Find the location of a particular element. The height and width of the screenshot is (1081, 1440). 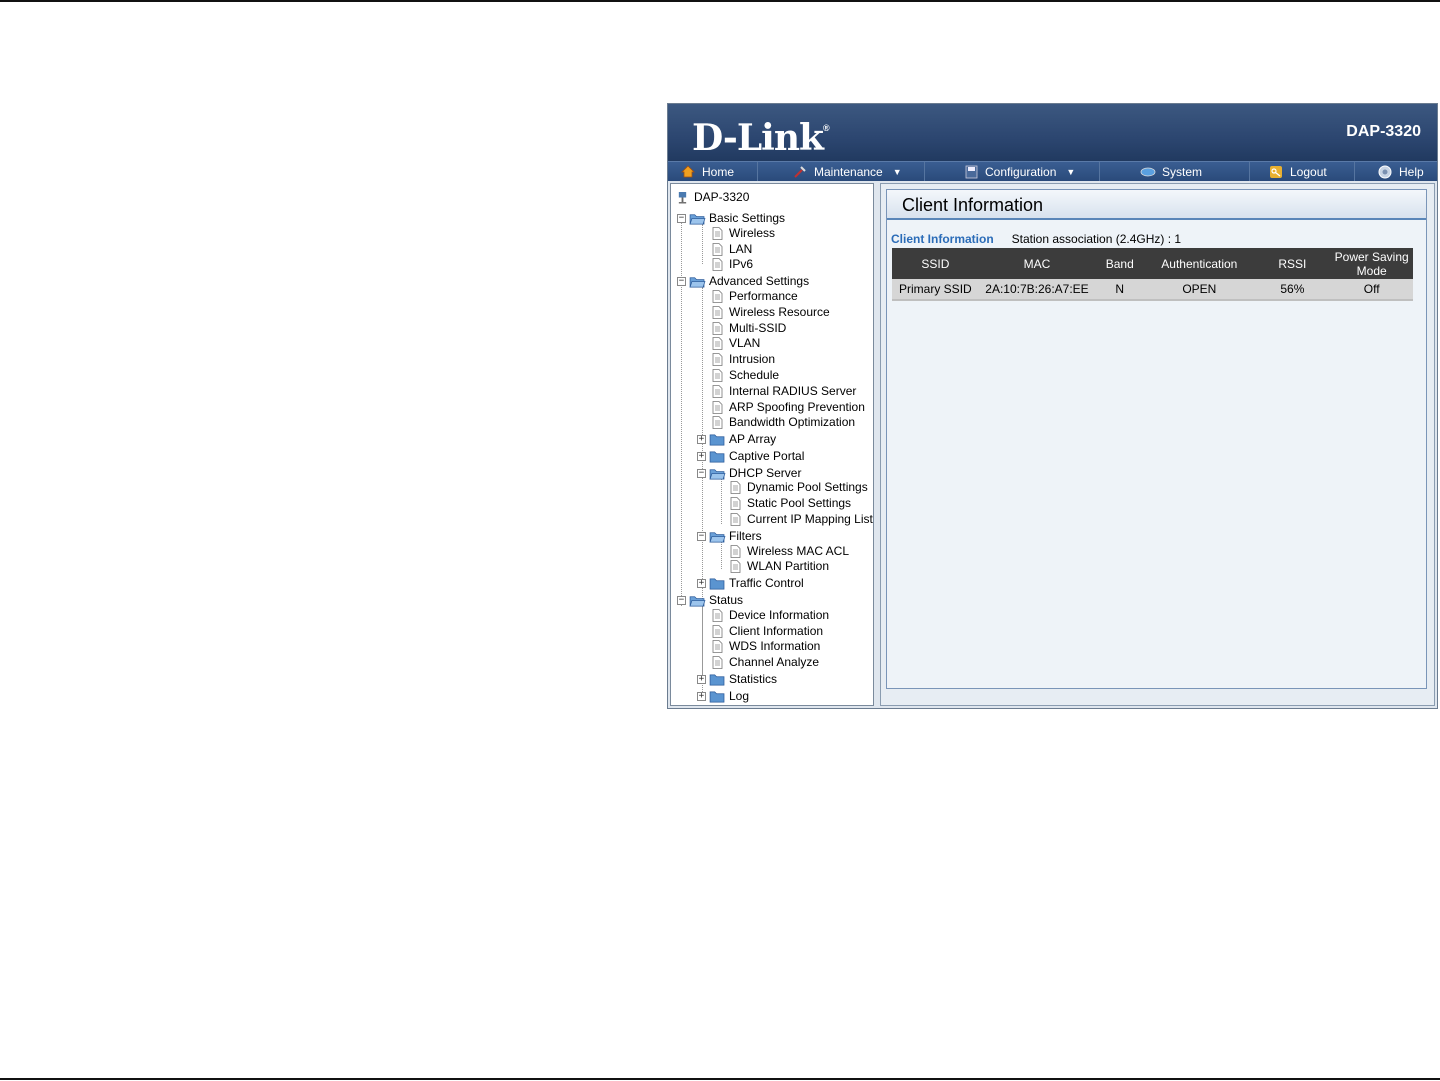

tree-item-wireless-resource: Wireless Resource is located at coordinates (771, 312).